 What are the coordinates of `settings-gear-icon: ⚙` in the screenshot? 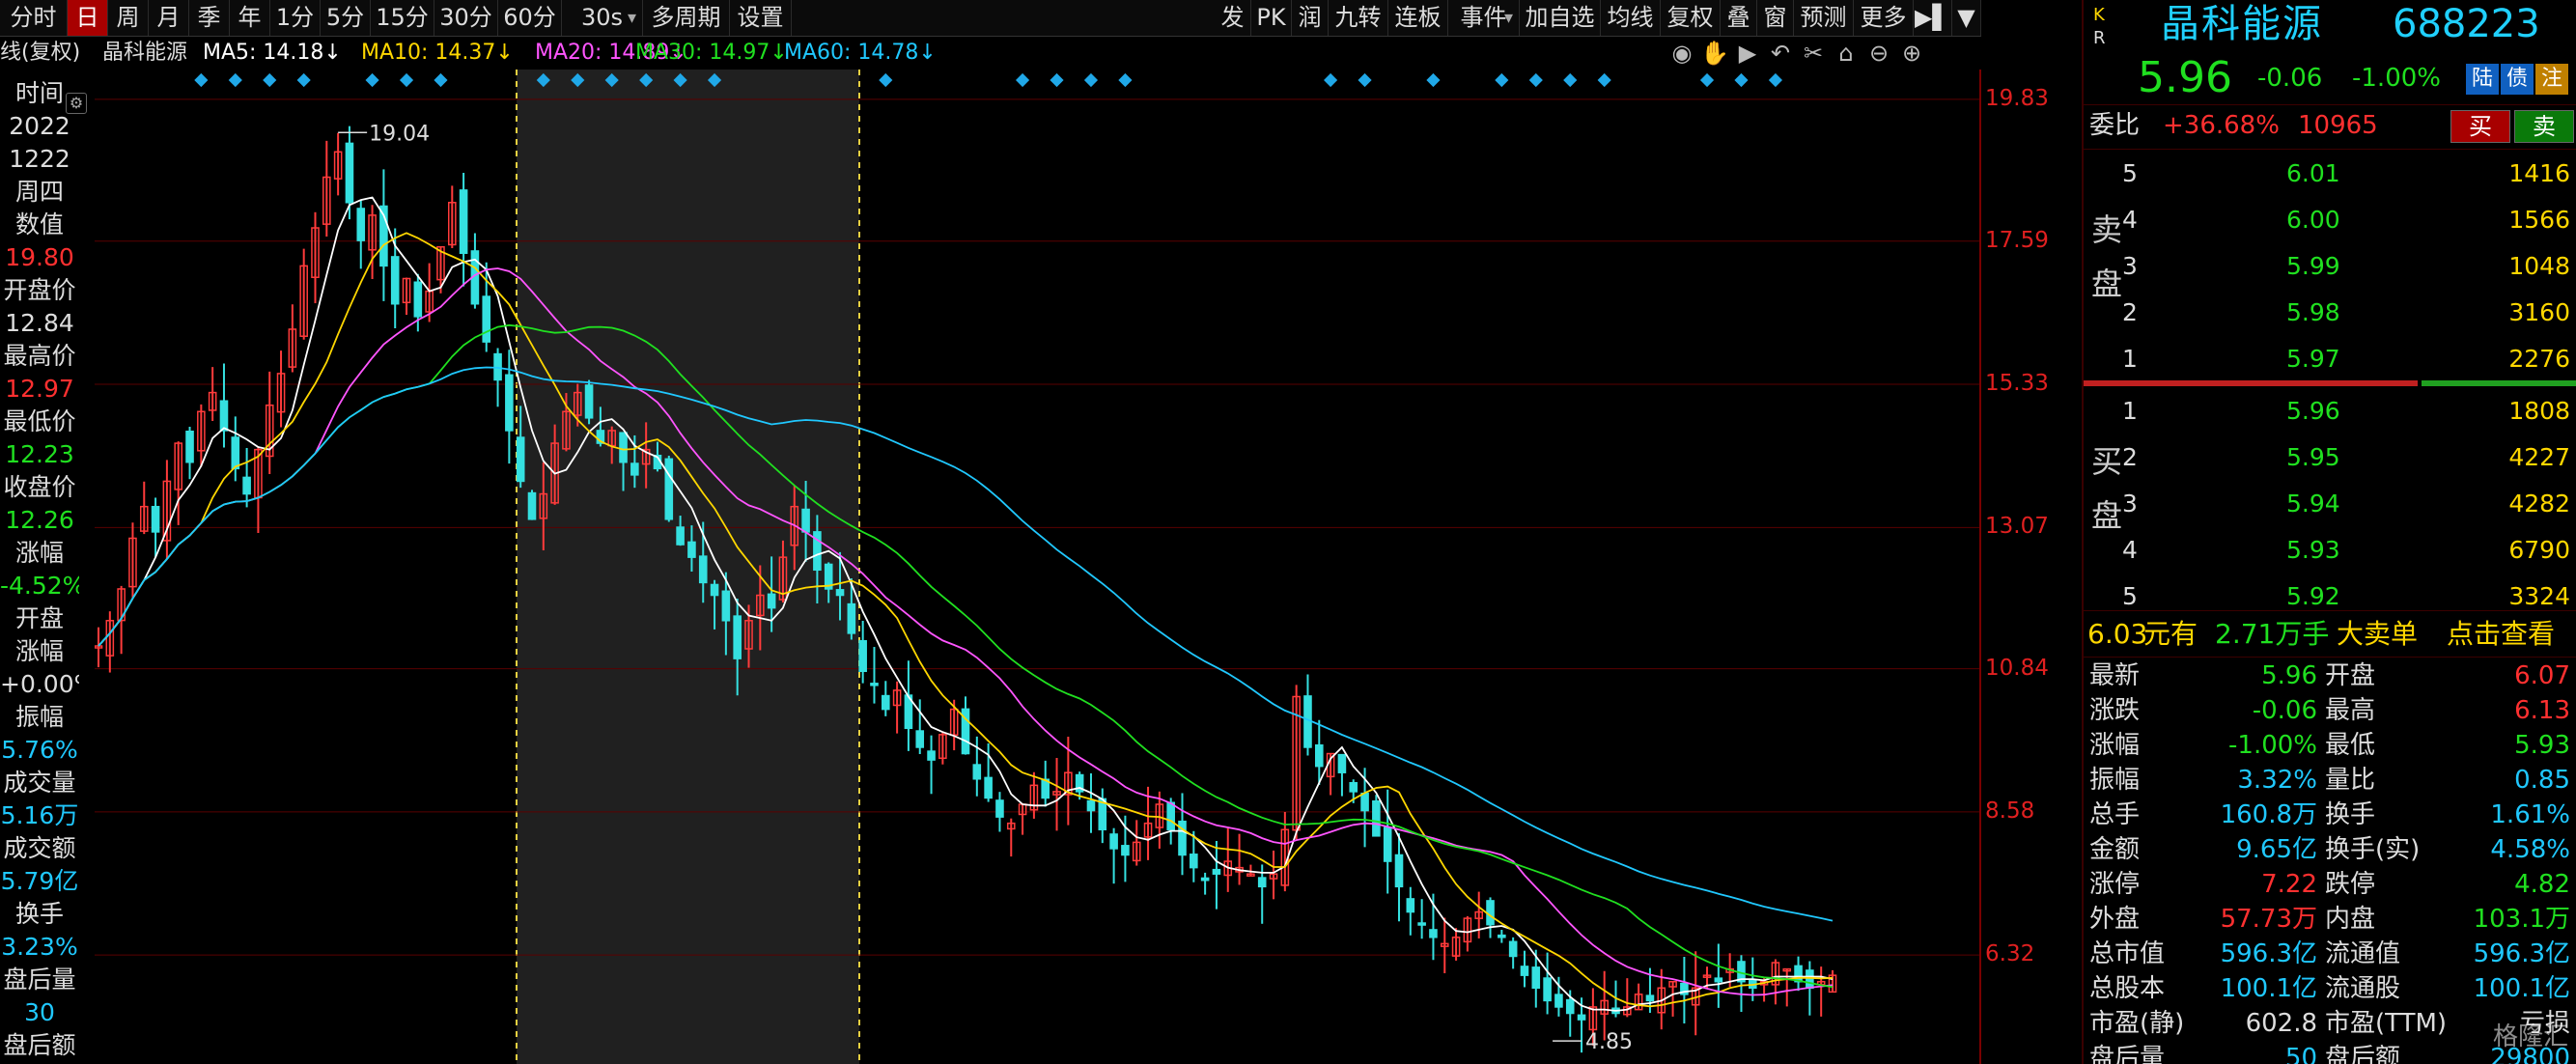 It's located at (77, 104).